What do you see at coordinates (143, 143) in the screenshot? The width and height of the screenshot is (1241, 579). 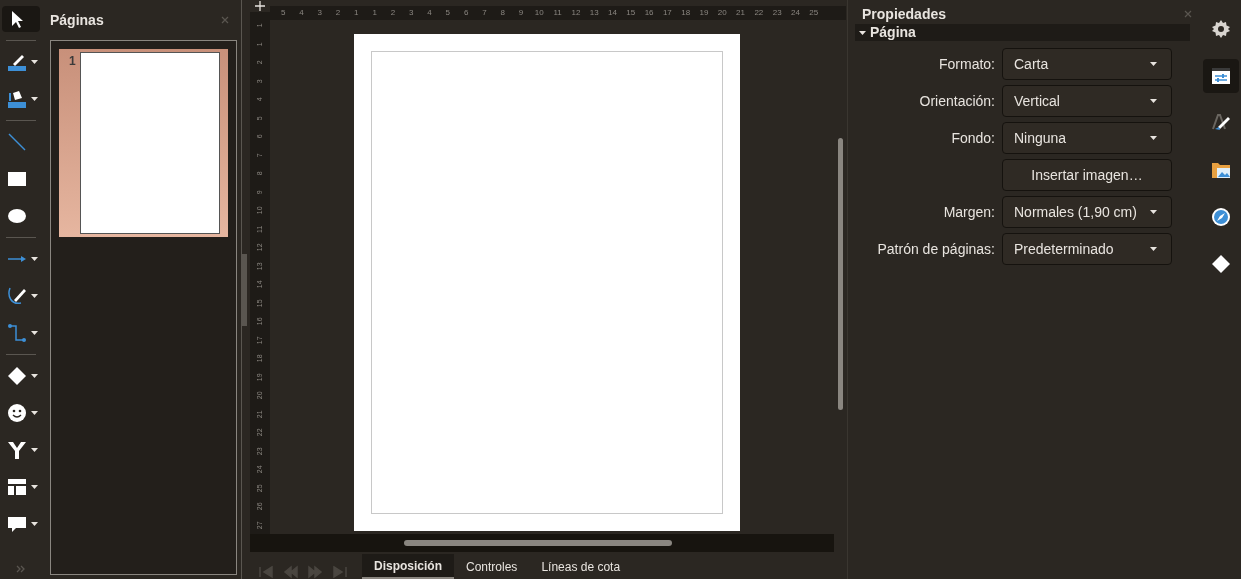 I see `page-thumbnail: 1` at bounding box center [143, 143].